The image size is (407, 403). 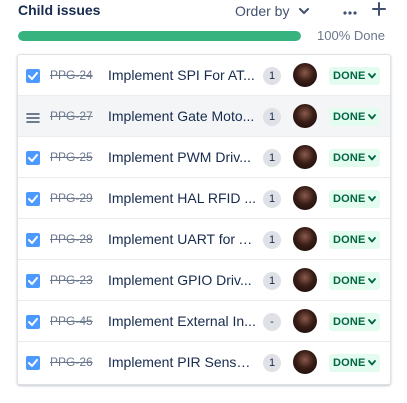 I want to click on child-issue-row: PPG-27 Implement Gate Moto... 1 DONE, so click(x=204, y=116).